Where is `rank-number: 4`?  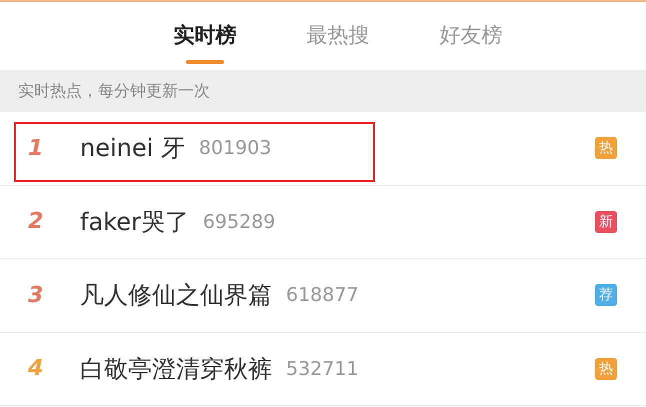 rank-number: 4 is located at coordinates (36, 369).